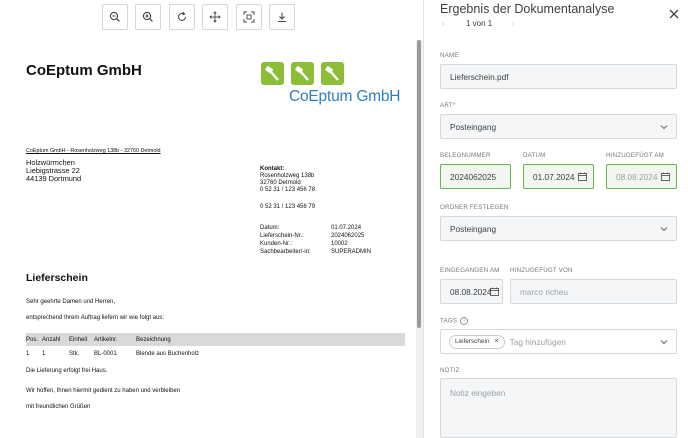 This screenshot has height=438, width=688. Describe the element at coordinates (472, 341) in the screenshot. I see `tag-chip-label: Lieferschein` at that location.